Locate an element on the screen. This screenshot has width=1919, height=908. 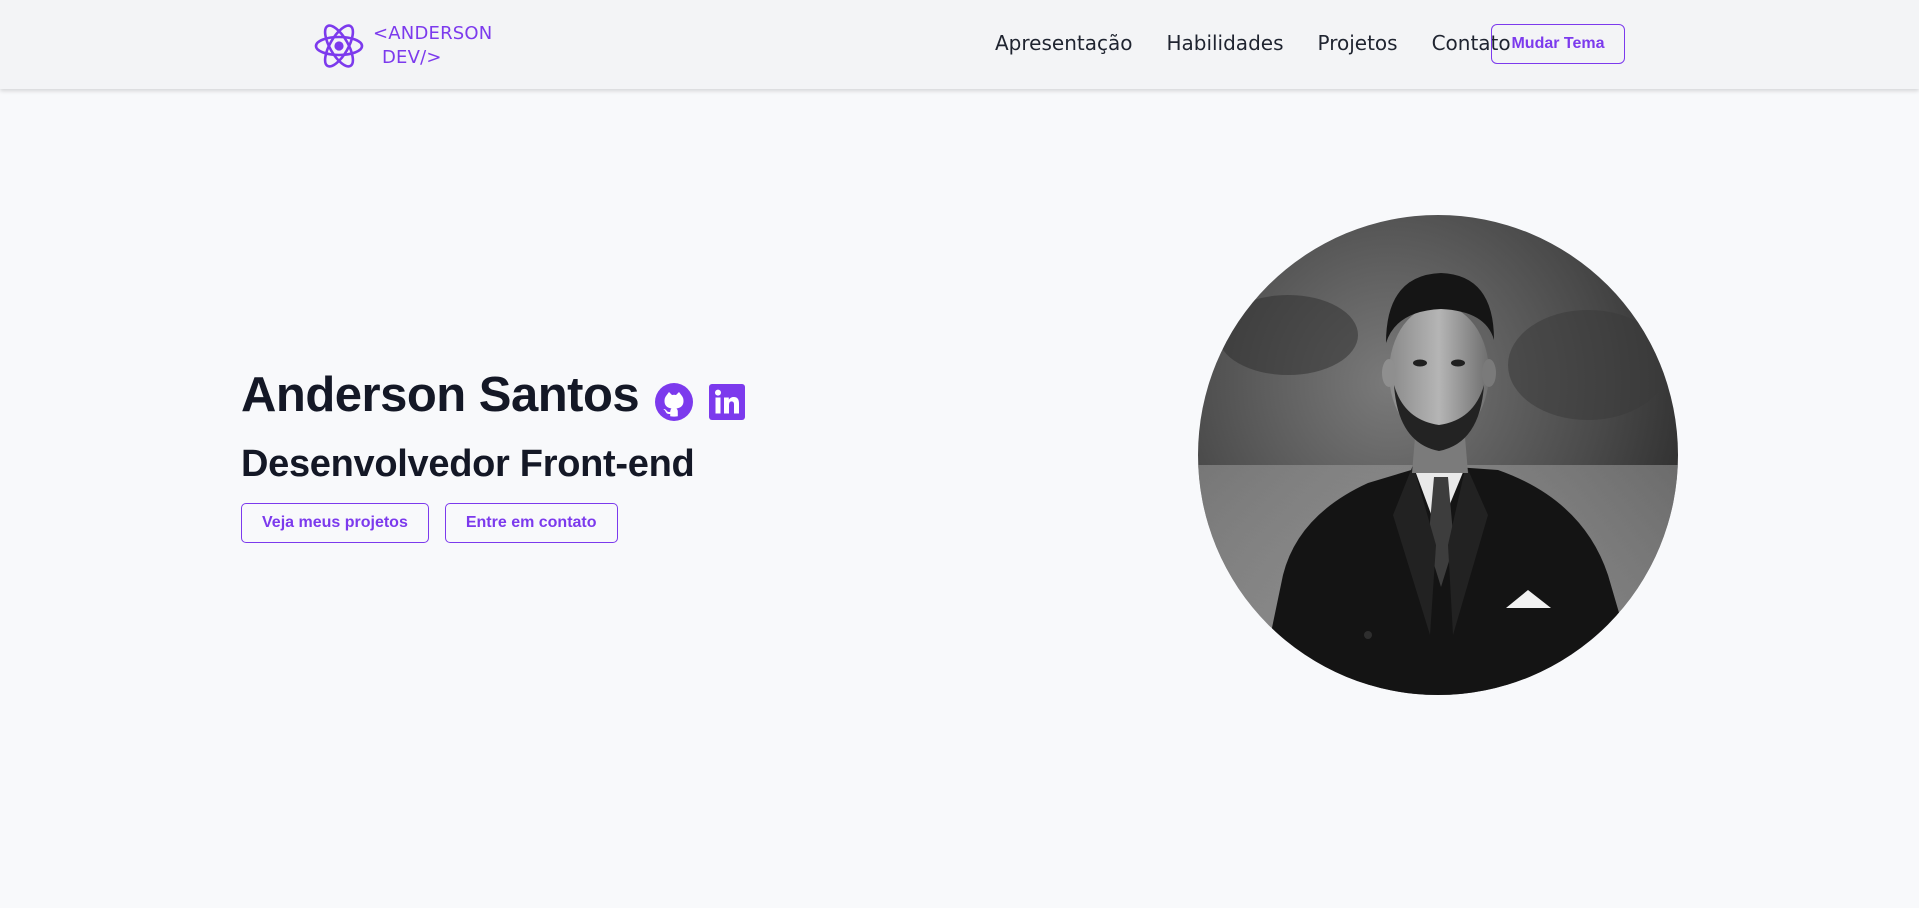
nav-link-projetos: Projetos is located at coordinates (1357, 43).